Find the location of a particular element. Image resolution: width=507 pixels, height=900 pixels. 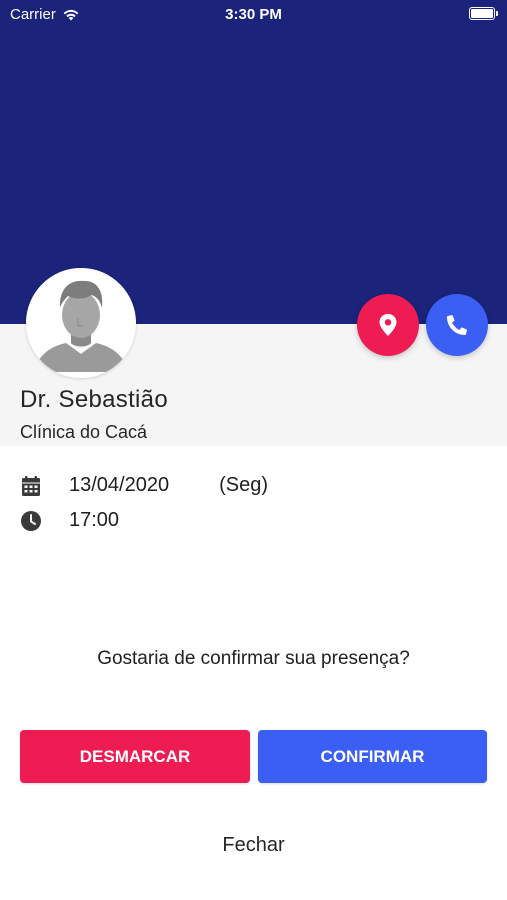

confirm-appointment-button: CONFIRMAR is located at coordinates (372, 756).